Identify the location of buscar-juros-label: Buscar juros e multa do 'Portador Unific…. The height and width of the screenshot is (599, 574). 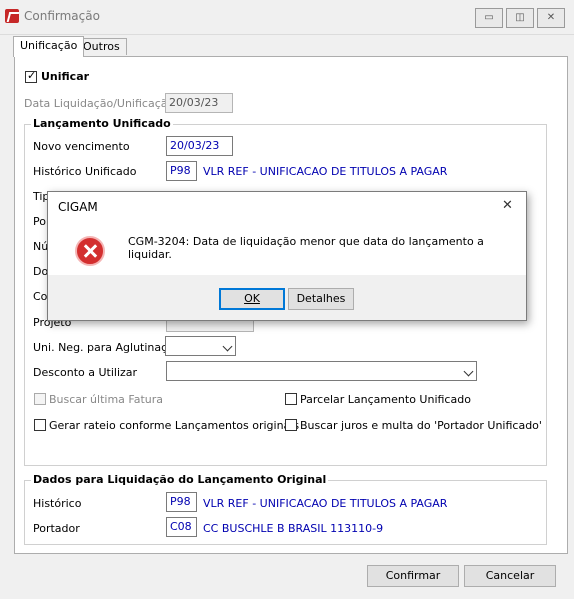
(421, 425).